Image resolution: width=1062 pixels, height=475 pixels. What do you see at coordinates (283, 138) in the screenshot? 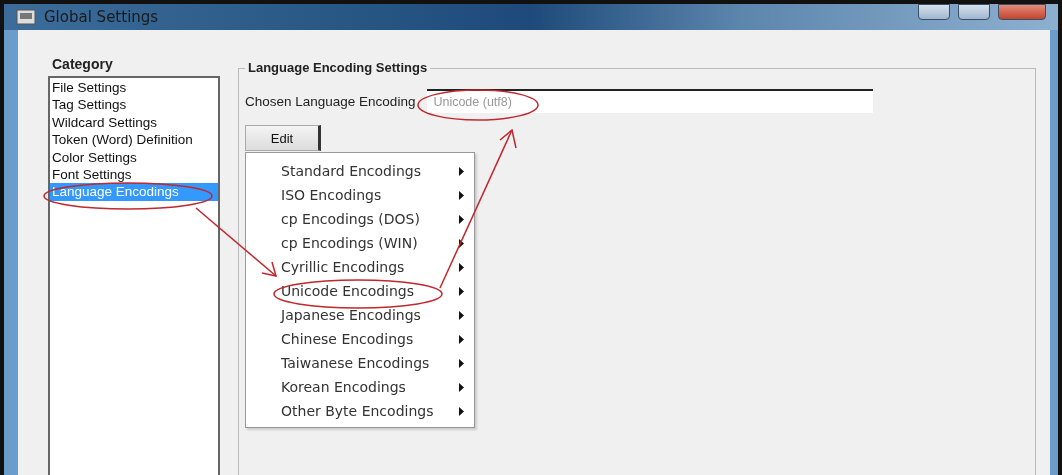
I see `edit-button: Edit` at bounding box center [283, 138].